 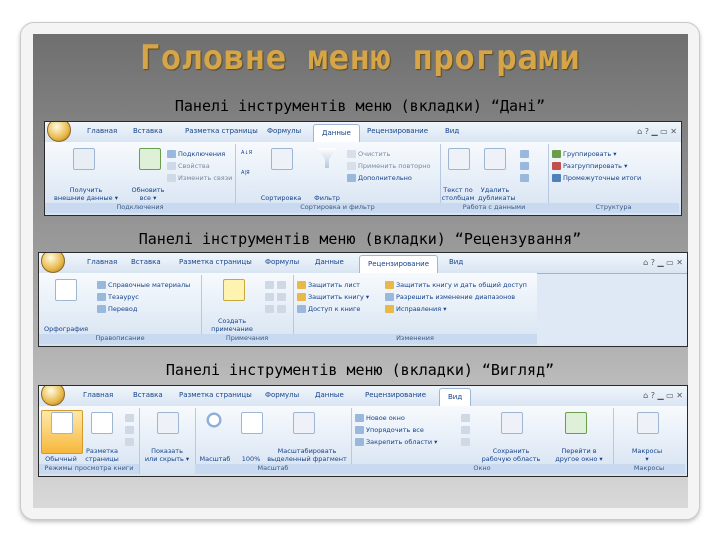 I want to click on research-icon, so click(x=101, y=285).